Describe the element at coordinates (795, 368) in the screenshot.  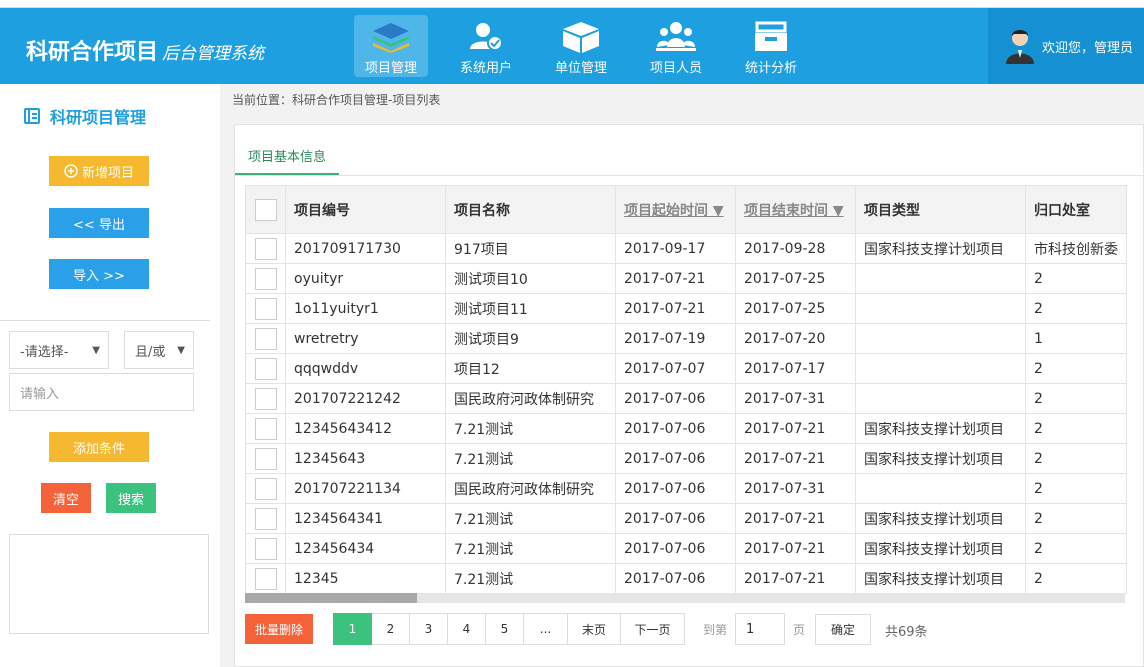
I see `cell-end-date: 2017-07-17` at that location.